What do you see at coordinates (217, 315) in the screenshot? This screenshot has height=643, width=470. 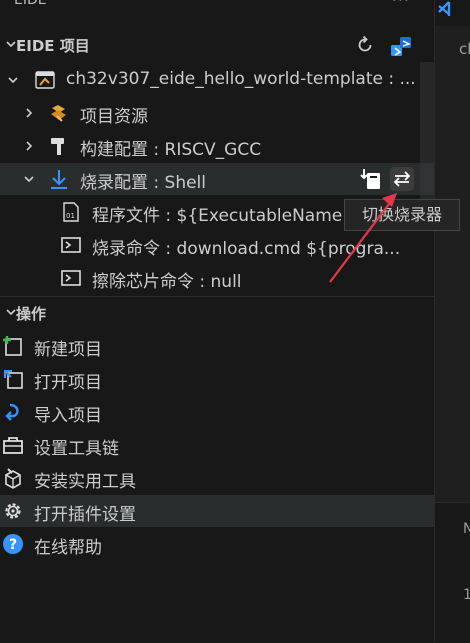 I see `operations-section-header: 操作` at bounding box center [217, 315].